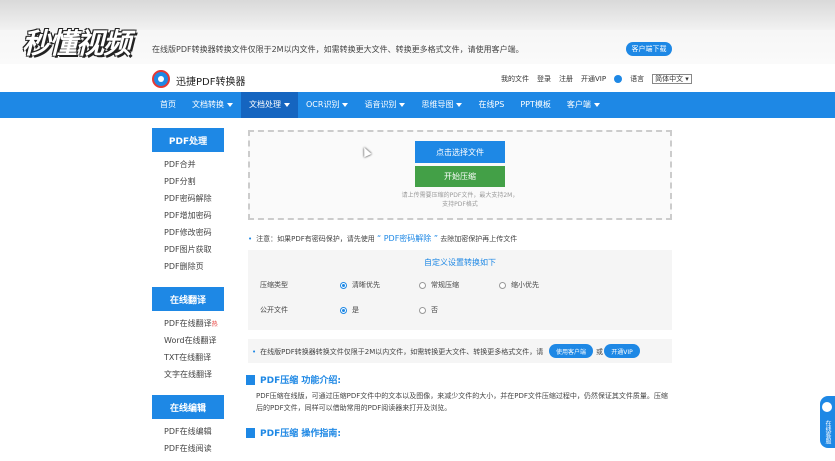  I want to click on online-service-label: 在线客服, so click(827, 432).